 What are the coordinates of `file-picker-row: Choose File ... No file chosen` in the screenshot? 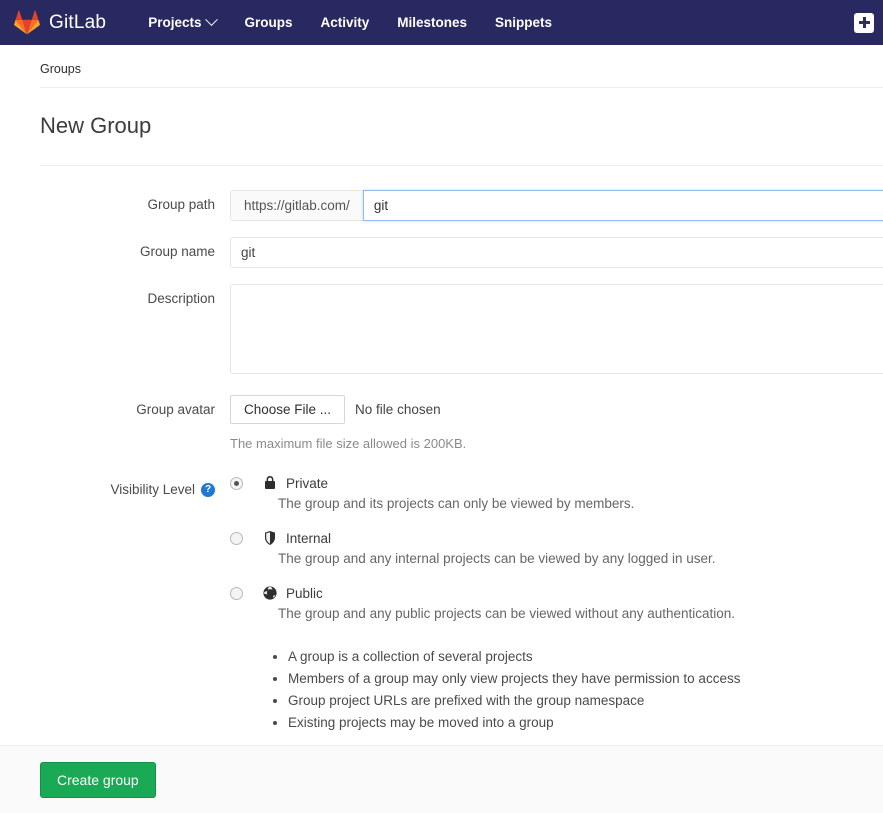 It's located at (556, 409).